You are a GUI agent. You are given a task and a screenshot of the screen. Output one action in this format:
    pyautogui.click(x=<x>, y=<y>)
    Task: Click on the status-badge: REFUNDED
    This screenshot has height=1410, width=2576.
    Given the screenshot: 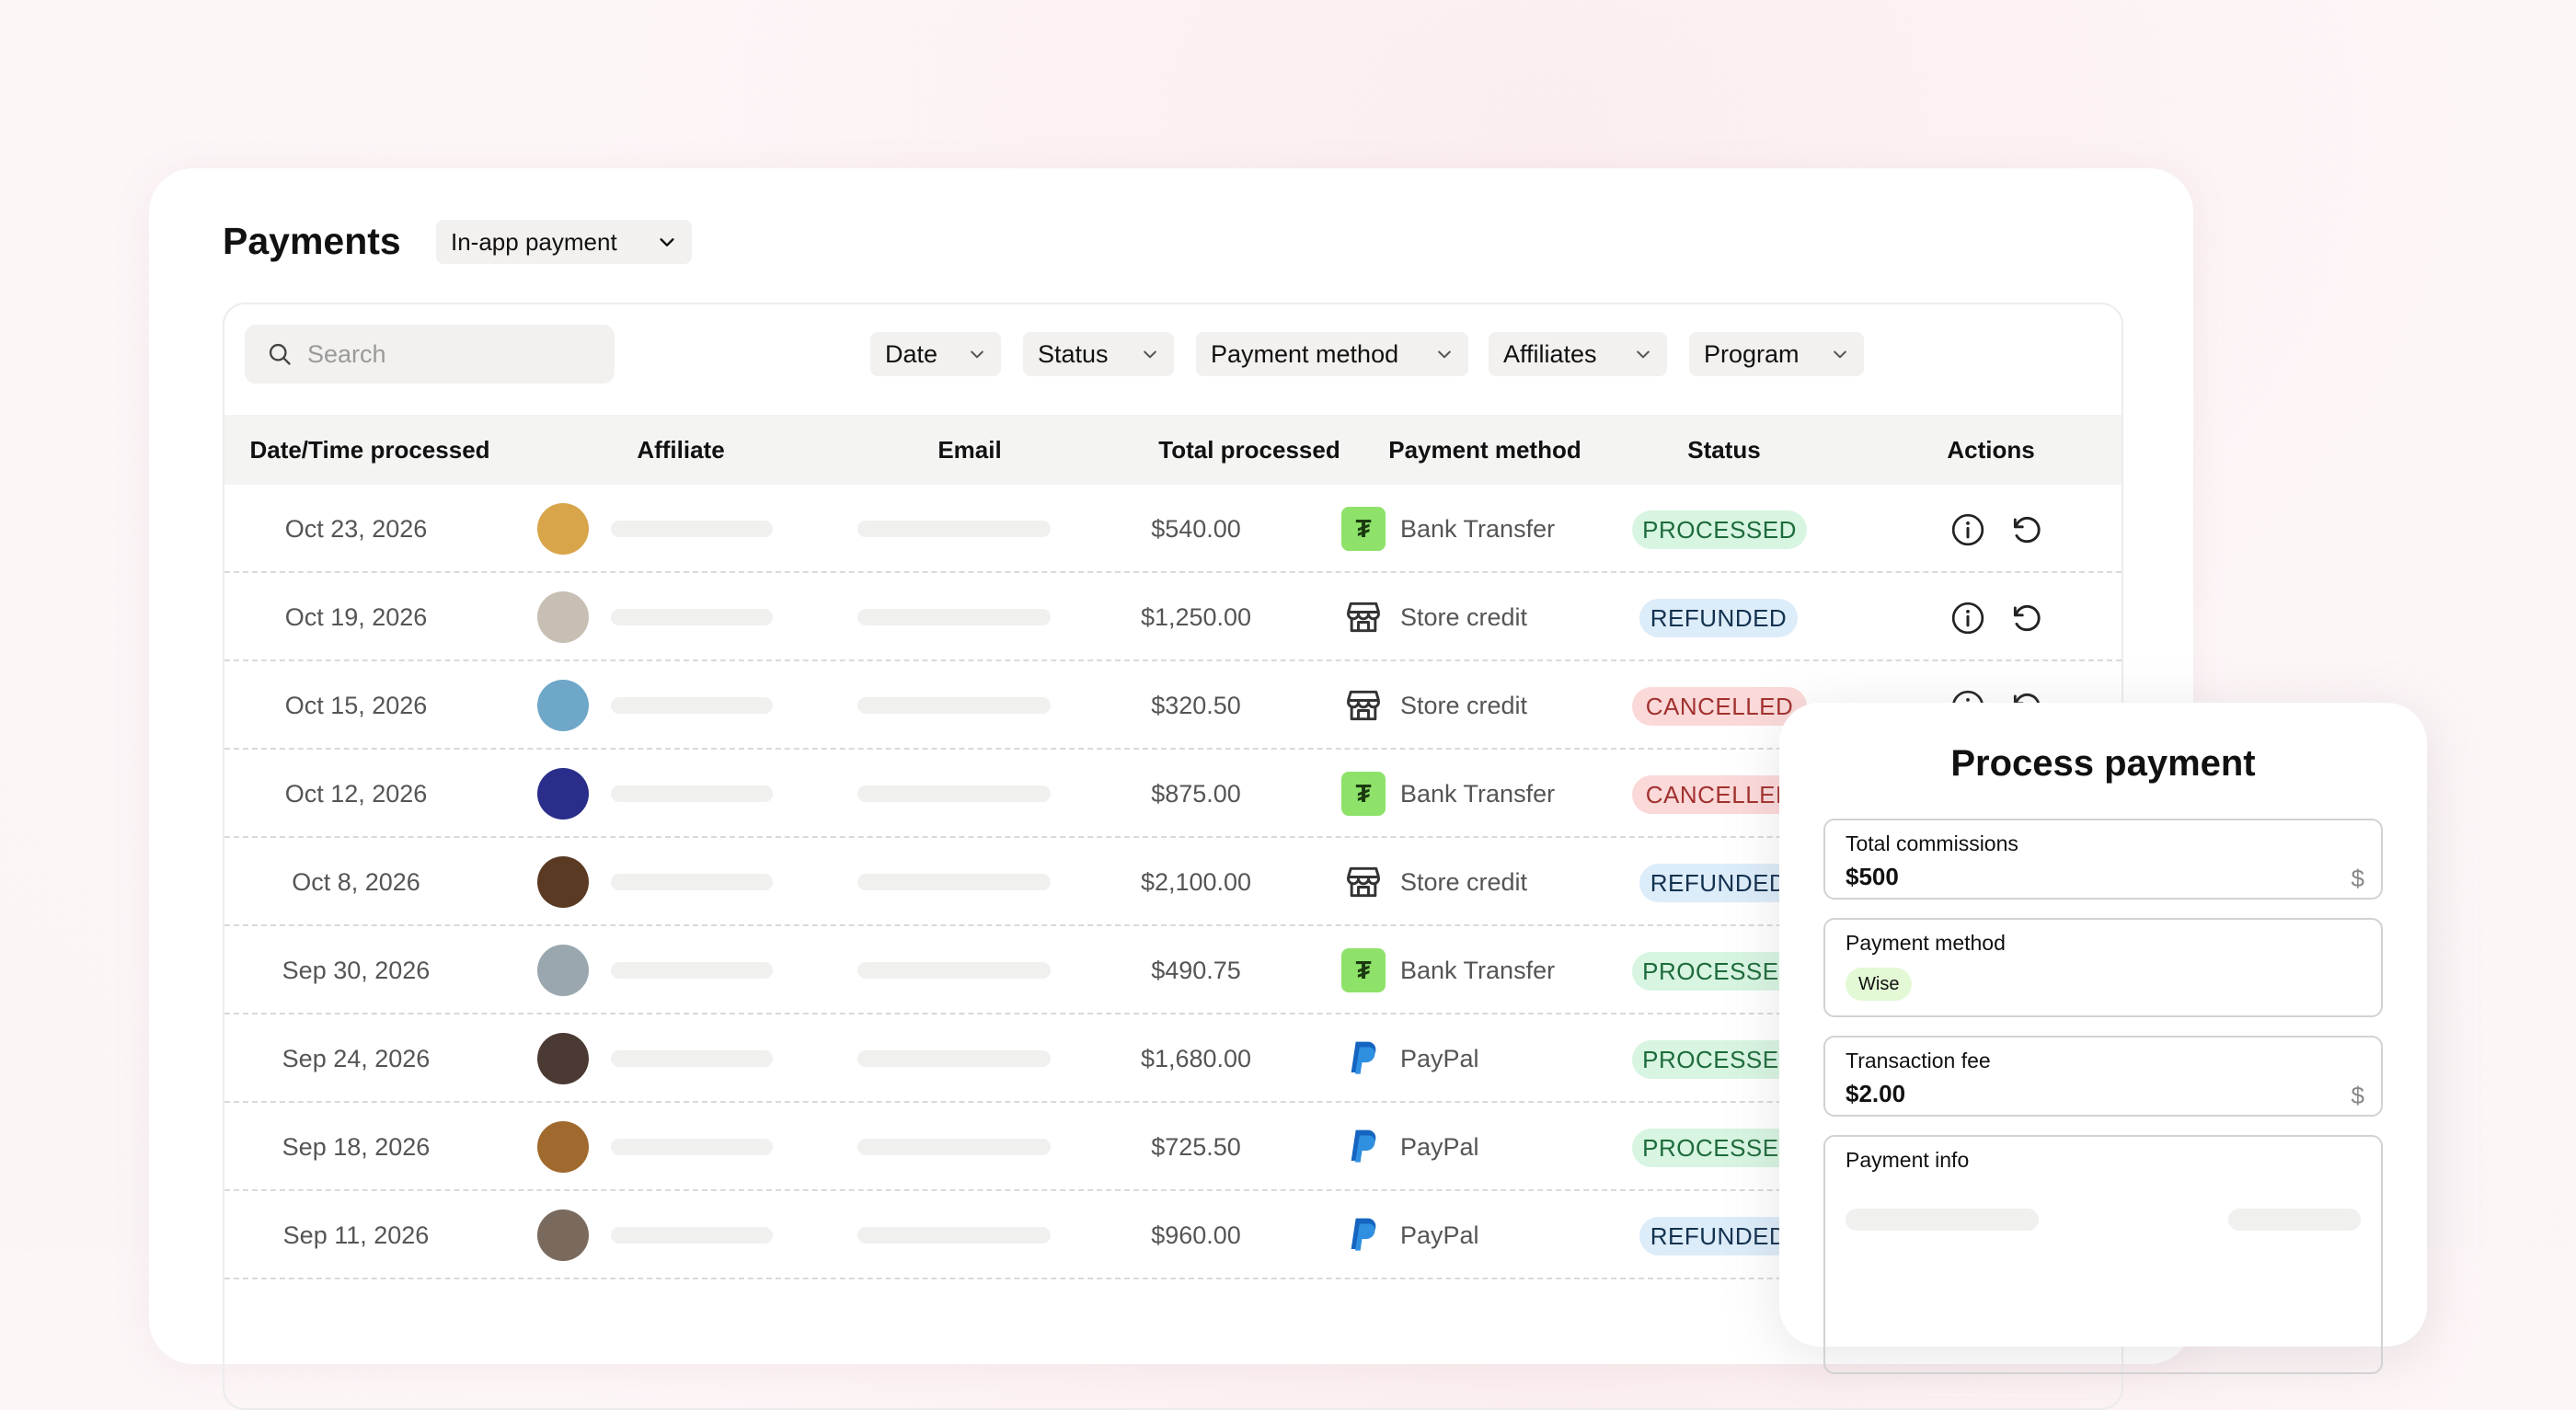 What is the action you would take?
    pyautogui.click(x=1718, y=1236)
    